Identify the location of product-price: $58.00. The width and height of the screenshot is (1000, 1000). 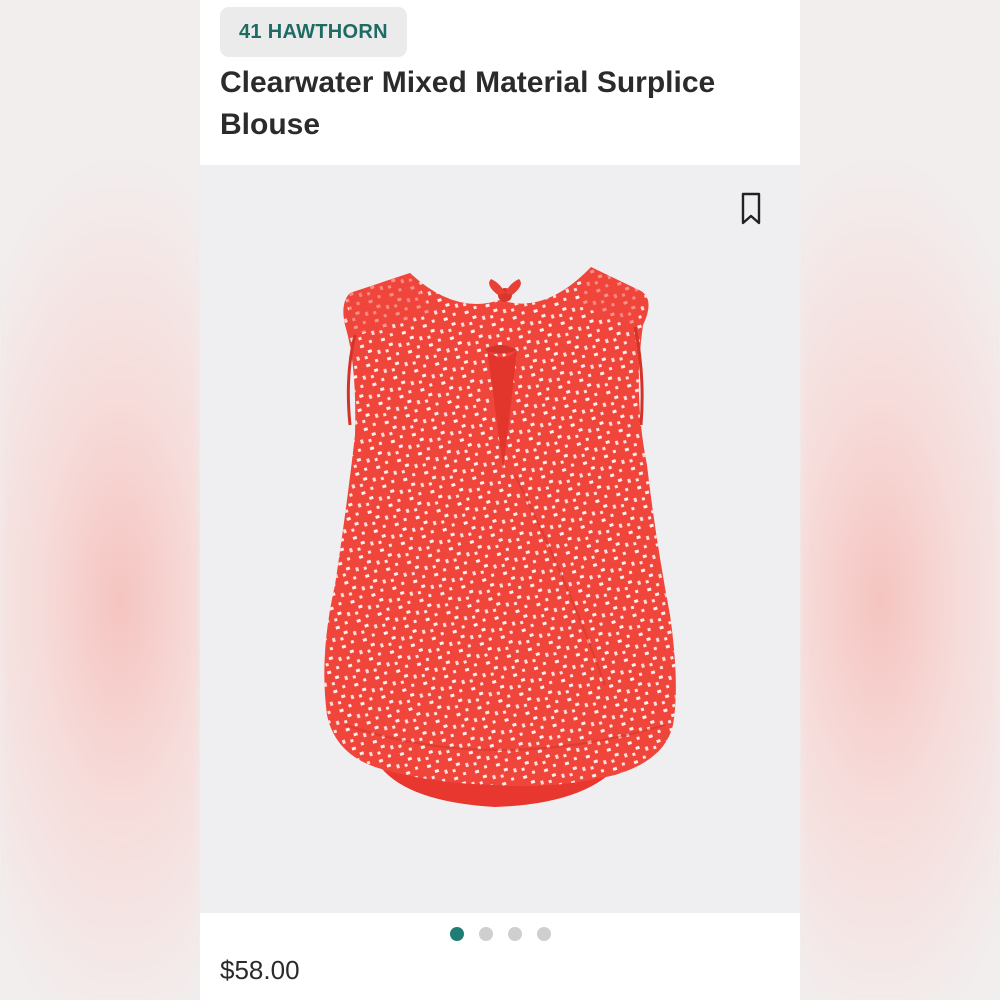
(260, 970).